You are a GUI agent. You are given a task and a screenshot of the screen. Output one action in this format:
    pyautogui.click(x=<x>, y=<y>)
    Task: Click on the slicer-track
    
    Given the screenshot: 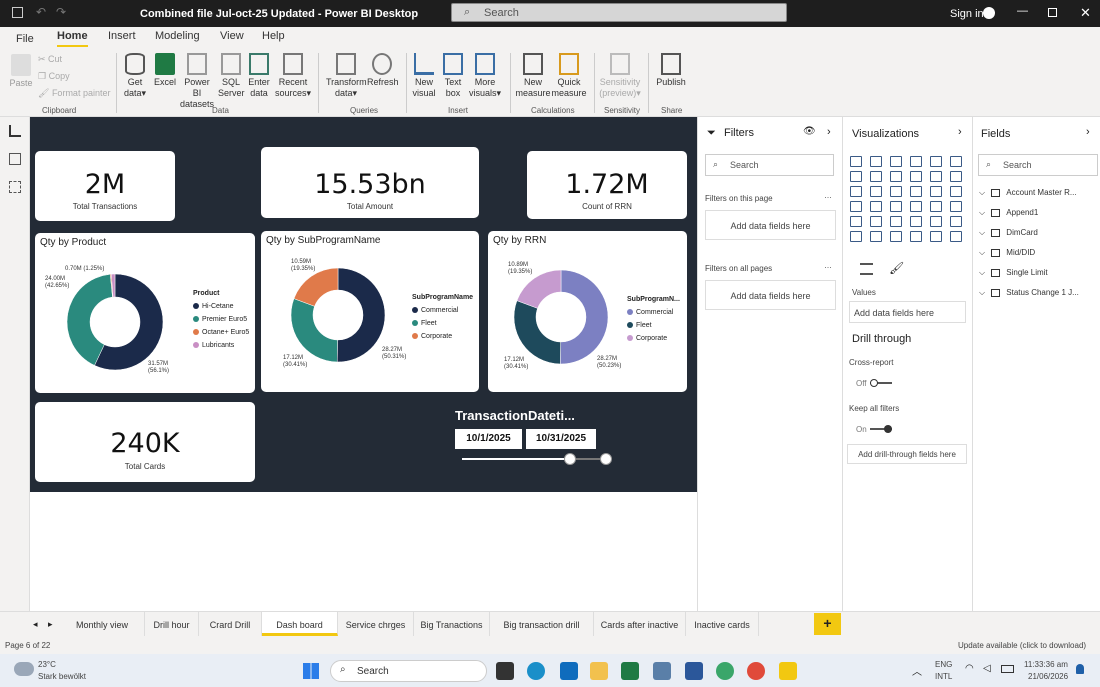 What is the action you would take?
    pyautogui.click(x=534, y=459)
    